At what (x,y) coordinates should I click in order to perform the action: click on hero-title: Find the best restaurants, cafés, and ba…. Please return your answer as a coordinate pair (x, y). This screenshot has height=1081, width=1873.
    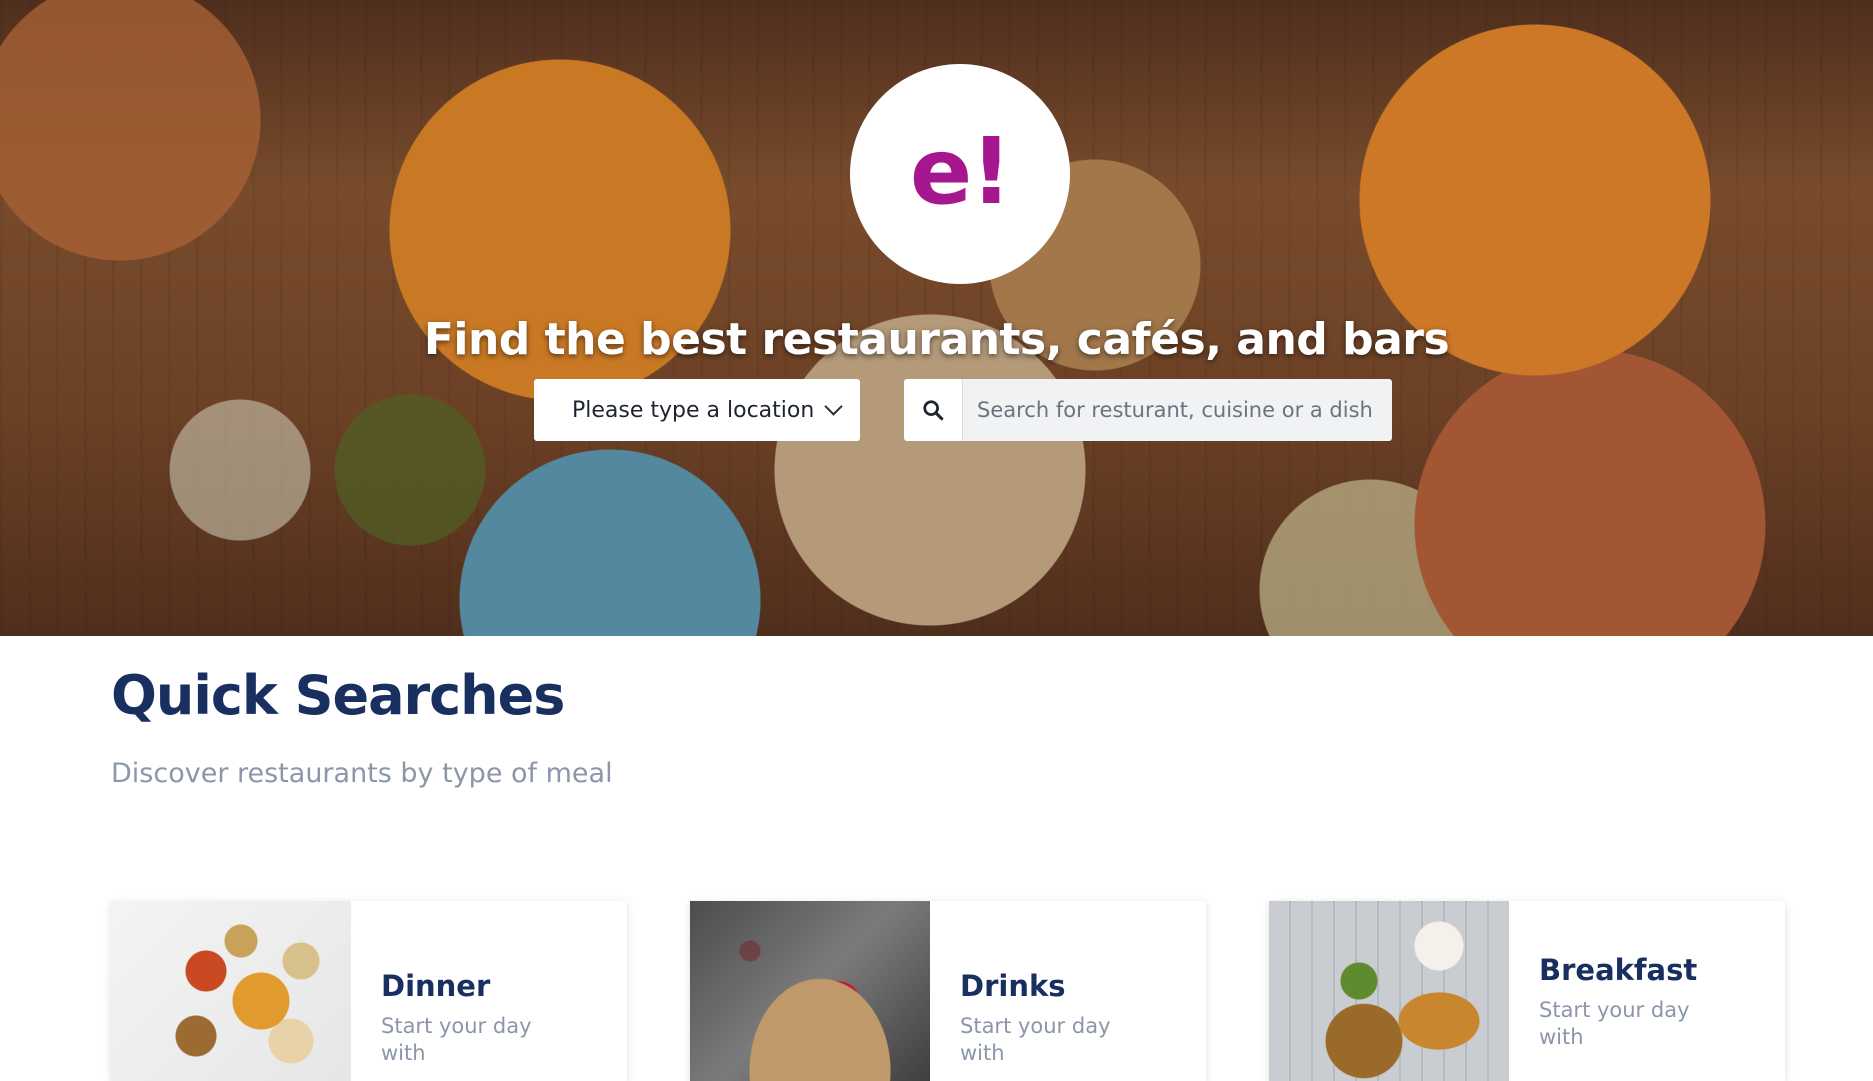
    Looking at the image, I should click on (936, 340).